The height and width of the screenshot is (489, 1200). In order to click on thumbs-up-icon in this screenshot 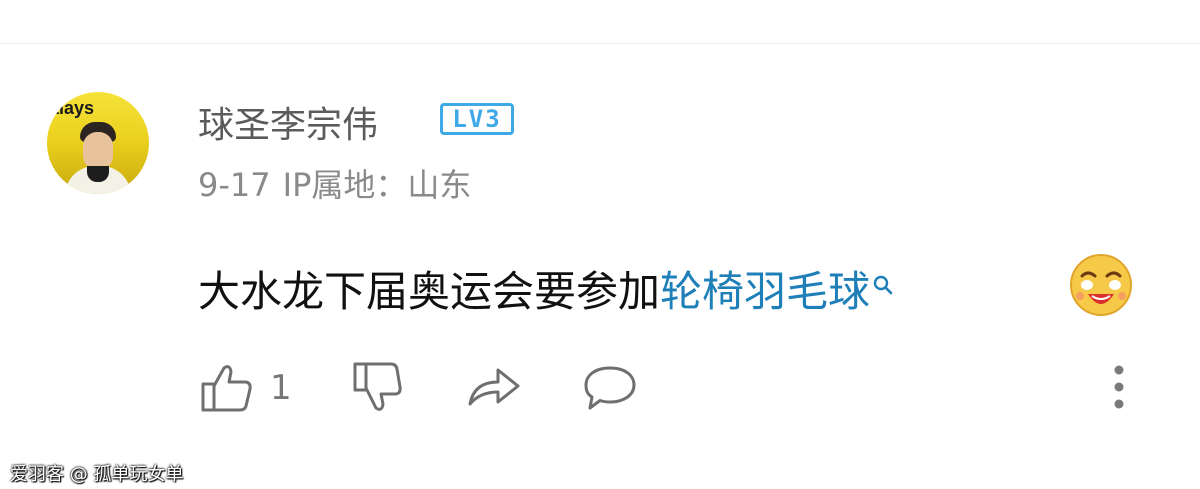, I will do `click(227, 388)`.